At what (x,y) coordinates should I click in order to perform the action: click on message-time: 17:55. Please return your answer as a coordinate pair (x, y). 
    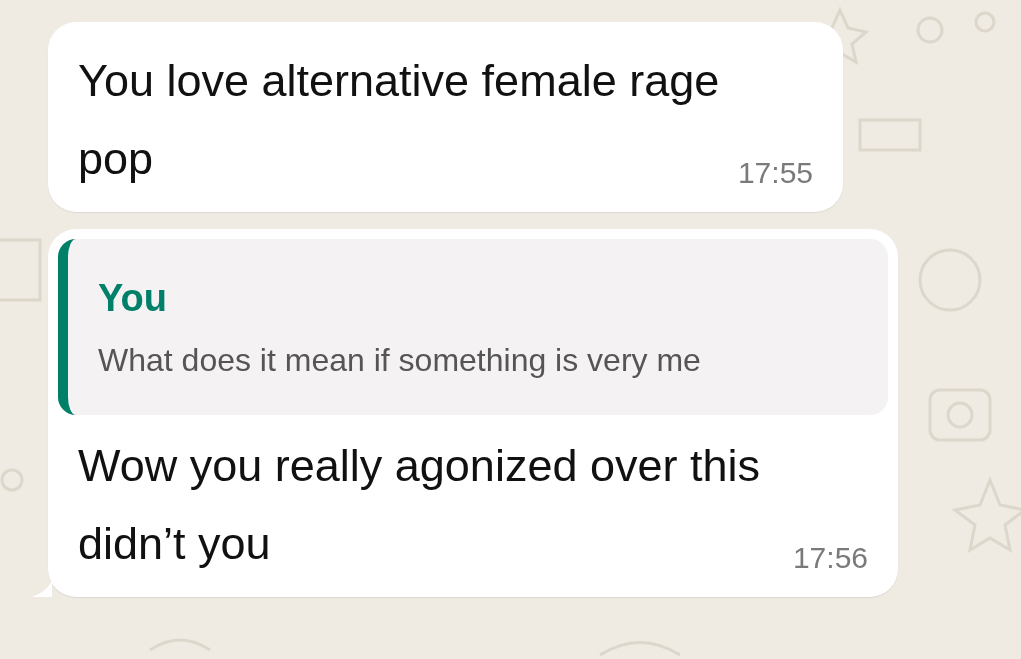
    Looking at the image, I should click on (775, 173).